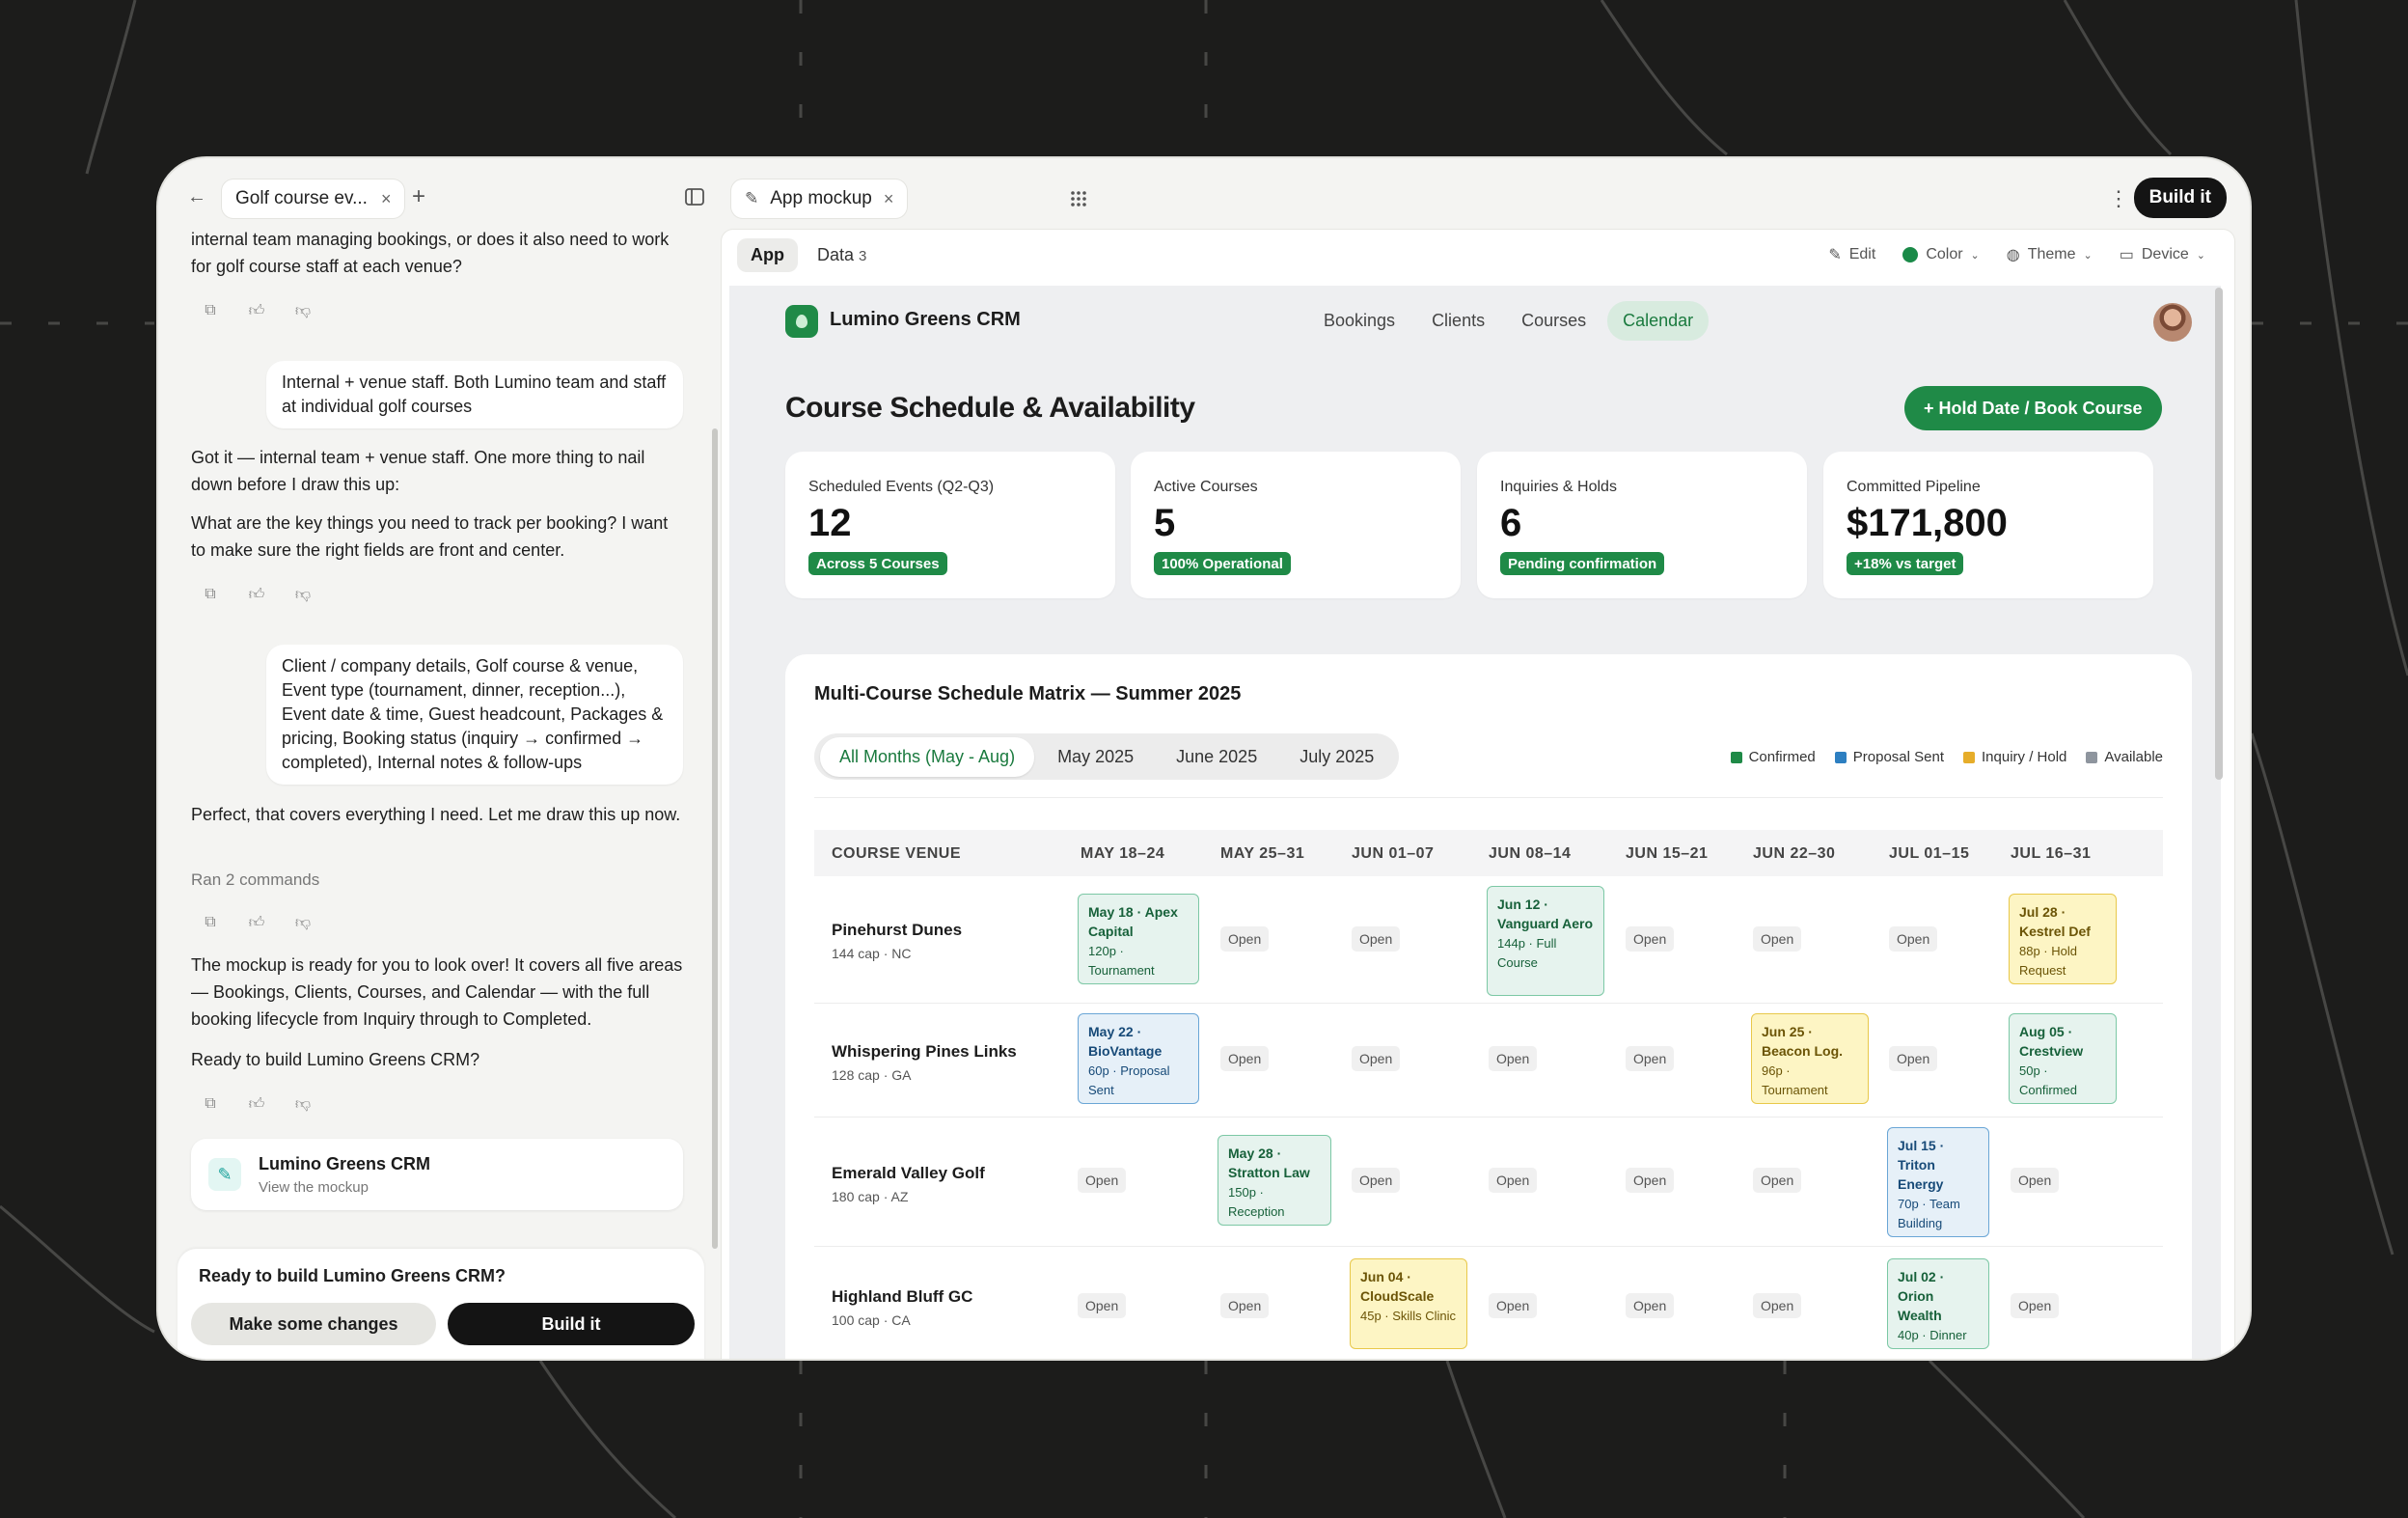 This screenshot has height=1518, width=2408. I want to click on stat-label: Active Courses, so click(1206, 487).